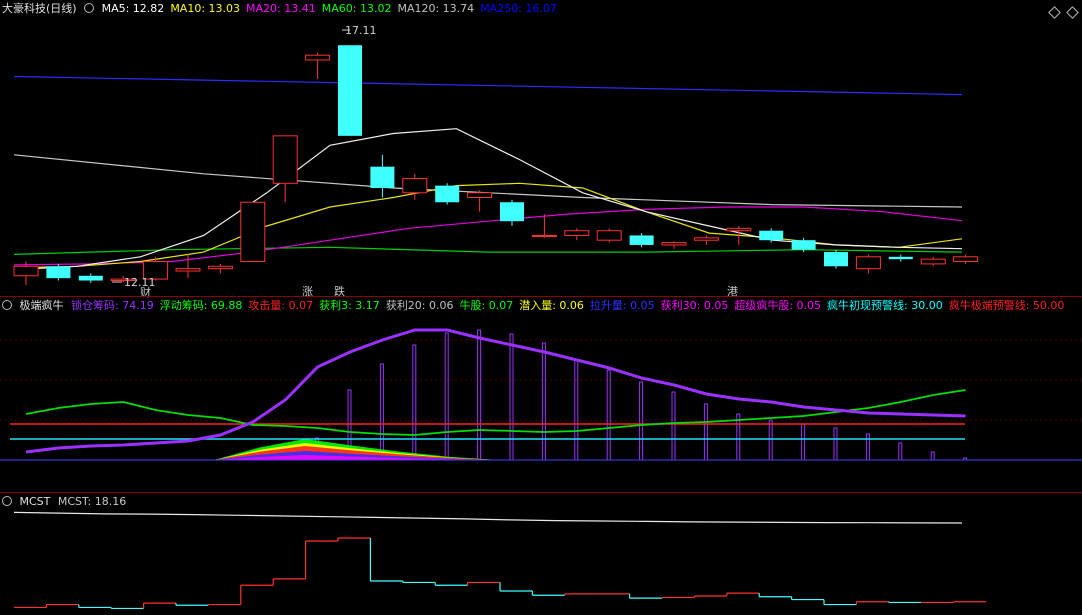 The width and height of the screenshot is (1082, 615). What do you see at coordinates (361, 30) in the screenshot?
I see `high-price-label: 17.11` at bounding box center [361, 30].